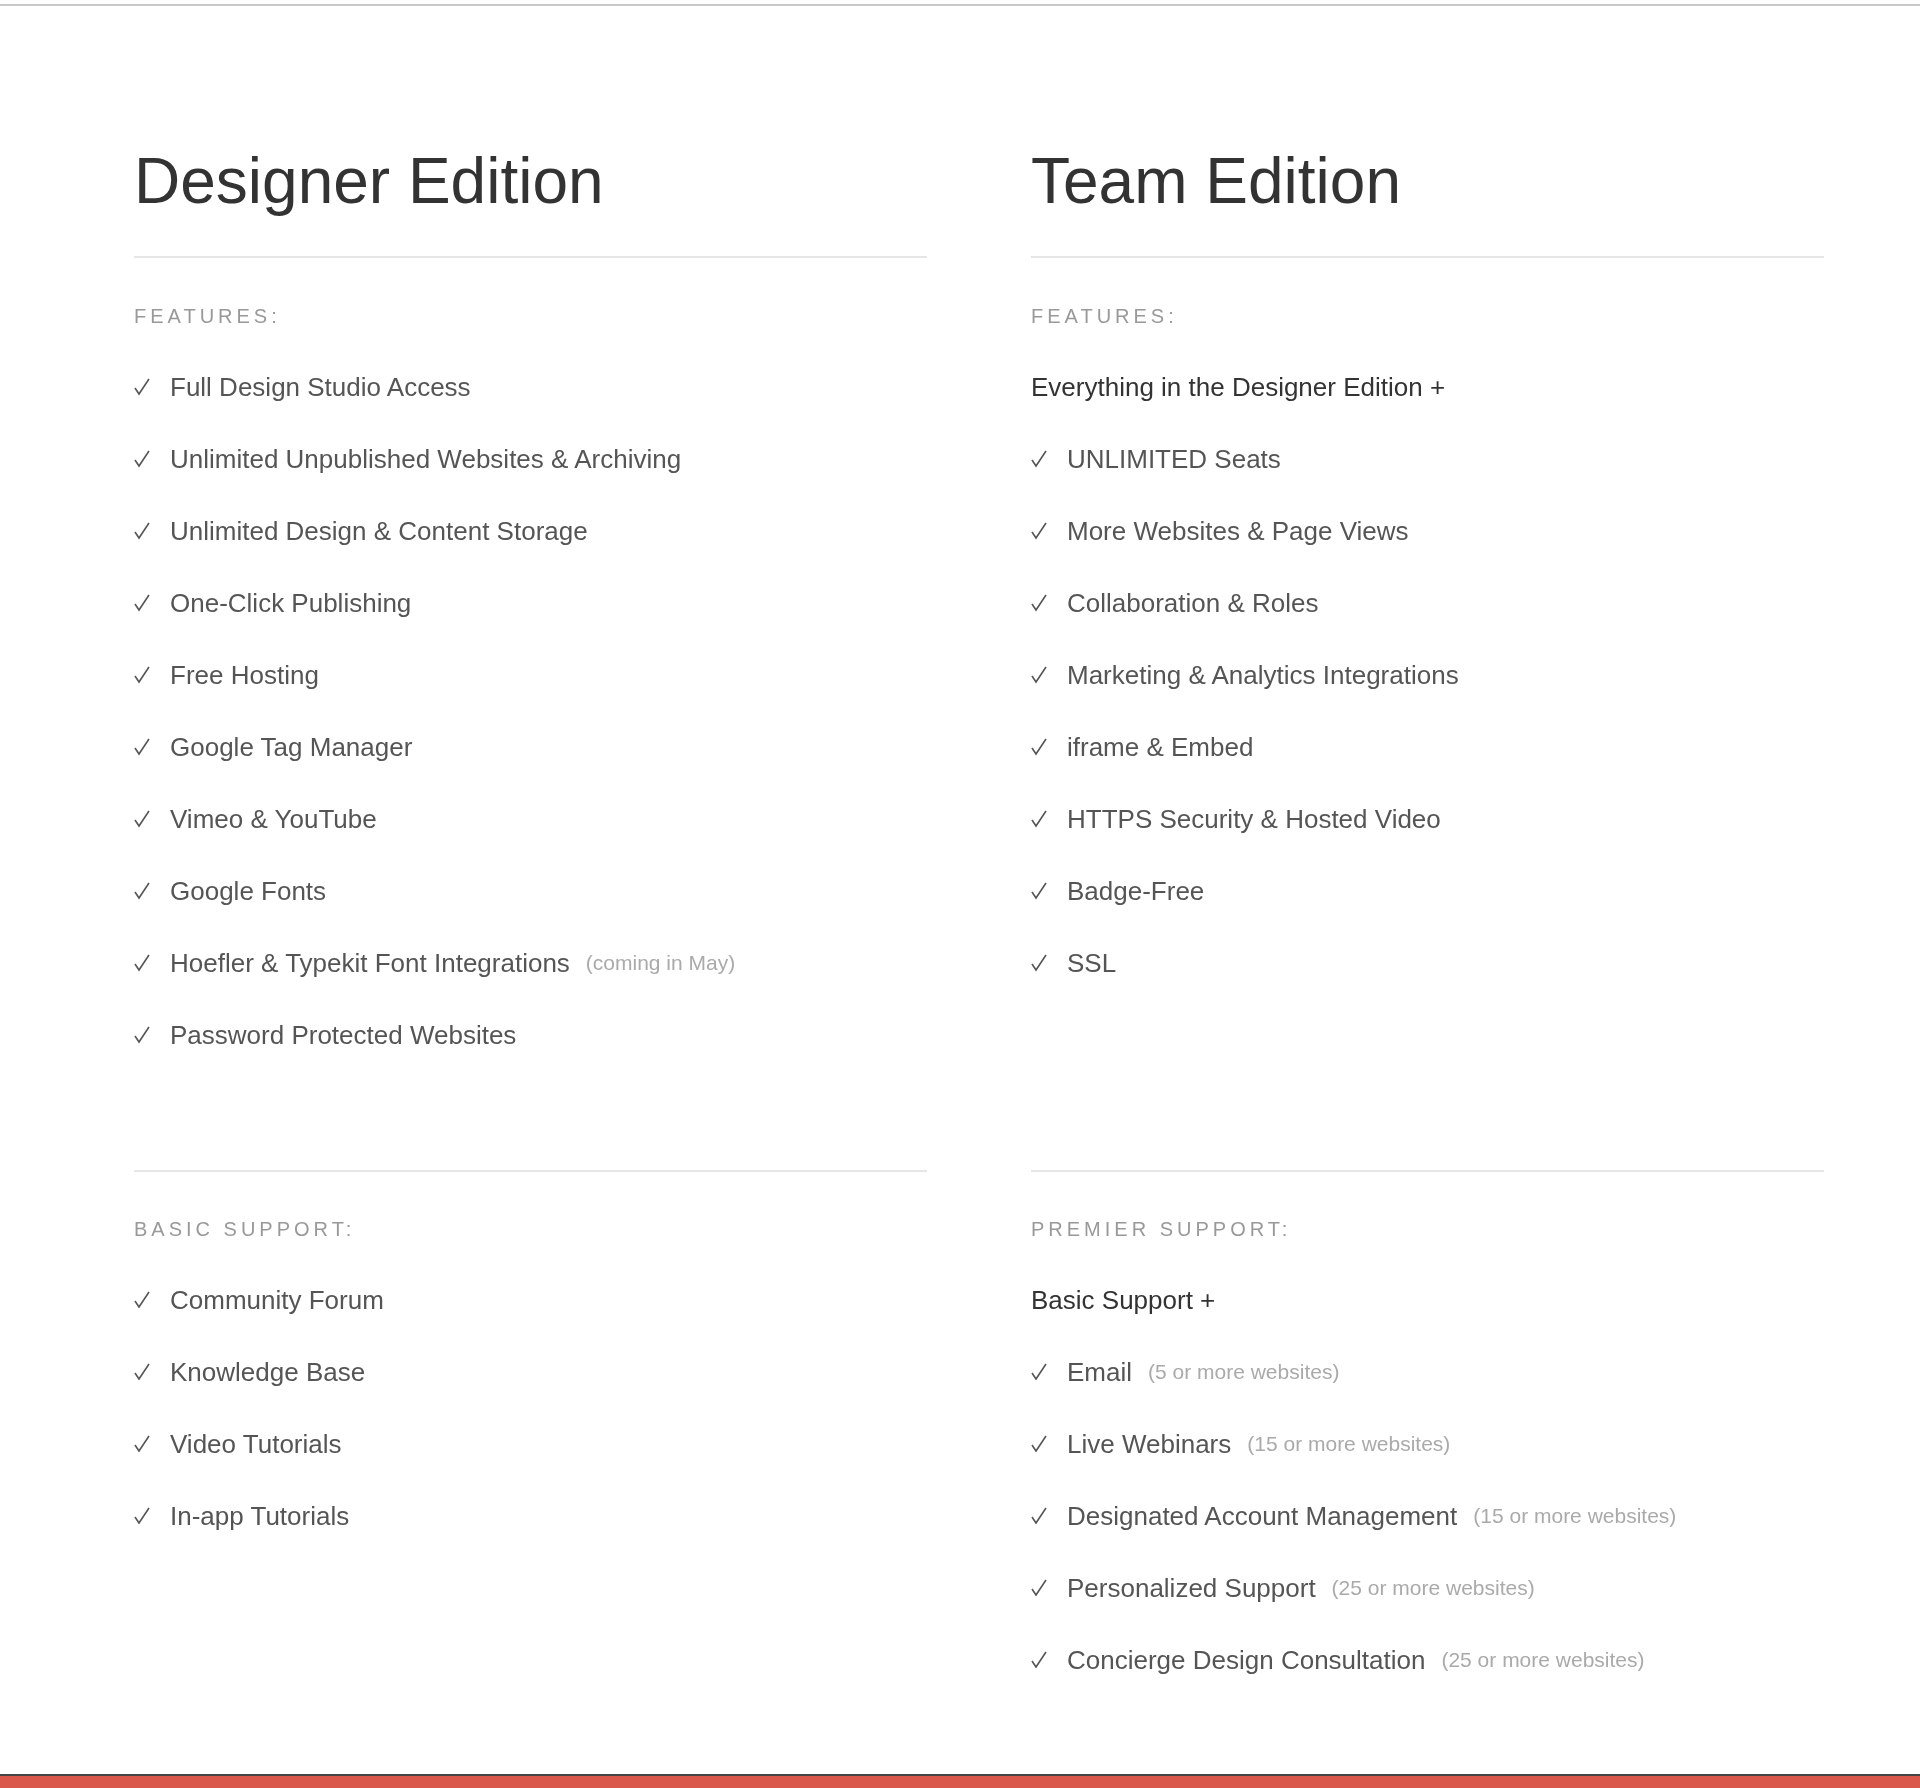 This screenshot has height=1788, width=1920. Describe the element at coordinates (256, 1444) in the screenshot. I see `feature-text: Video Tutorials` at that location.